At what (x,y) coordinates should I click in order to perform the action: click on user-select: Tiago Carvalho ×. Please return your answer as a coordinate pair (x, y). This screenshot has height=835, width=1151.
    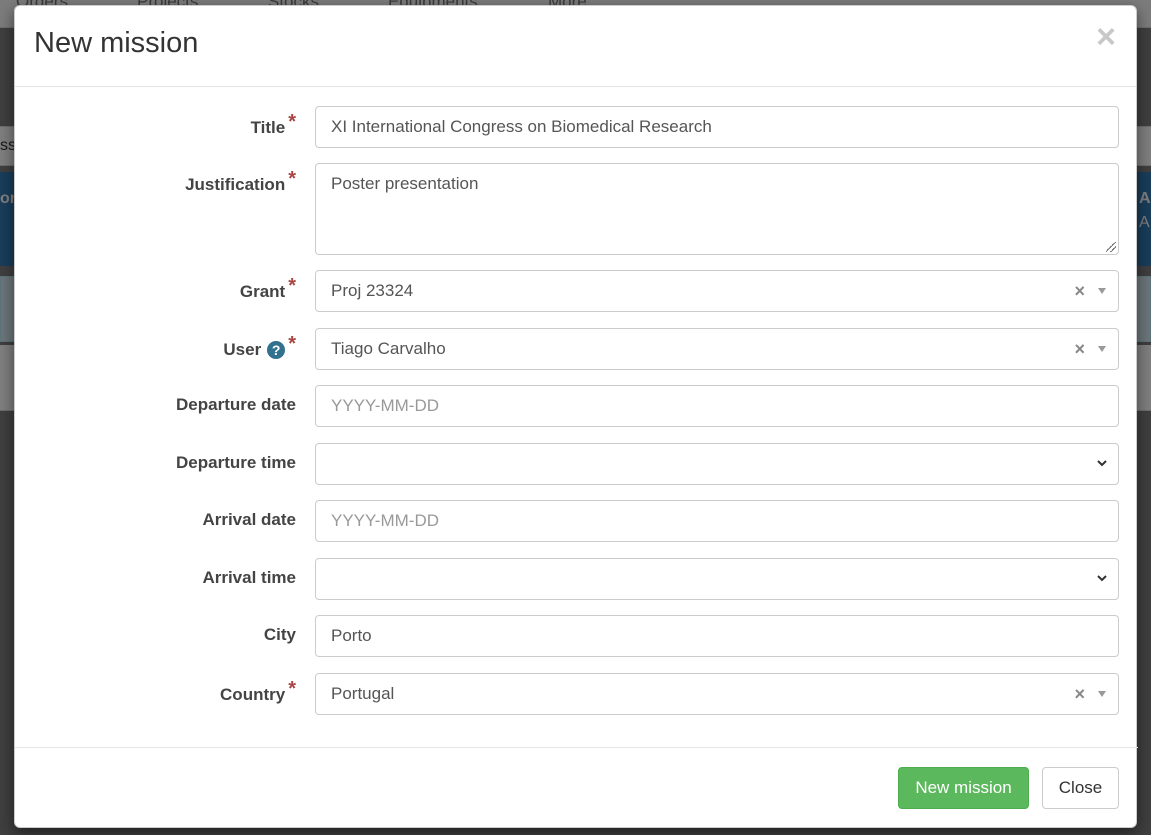
    Looking at the image, I should click on (717, 349).